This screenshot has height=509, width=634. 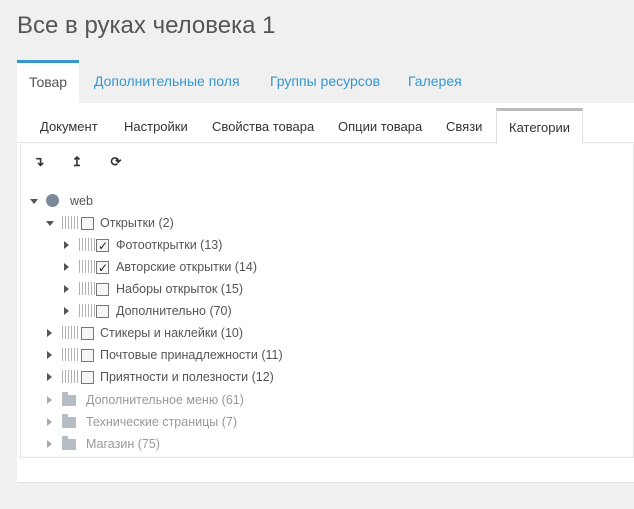 What do you see at coordinates (464, 125) in the screenshot?
I see `subtab-links: Связи` at bounding box center [464, 125].